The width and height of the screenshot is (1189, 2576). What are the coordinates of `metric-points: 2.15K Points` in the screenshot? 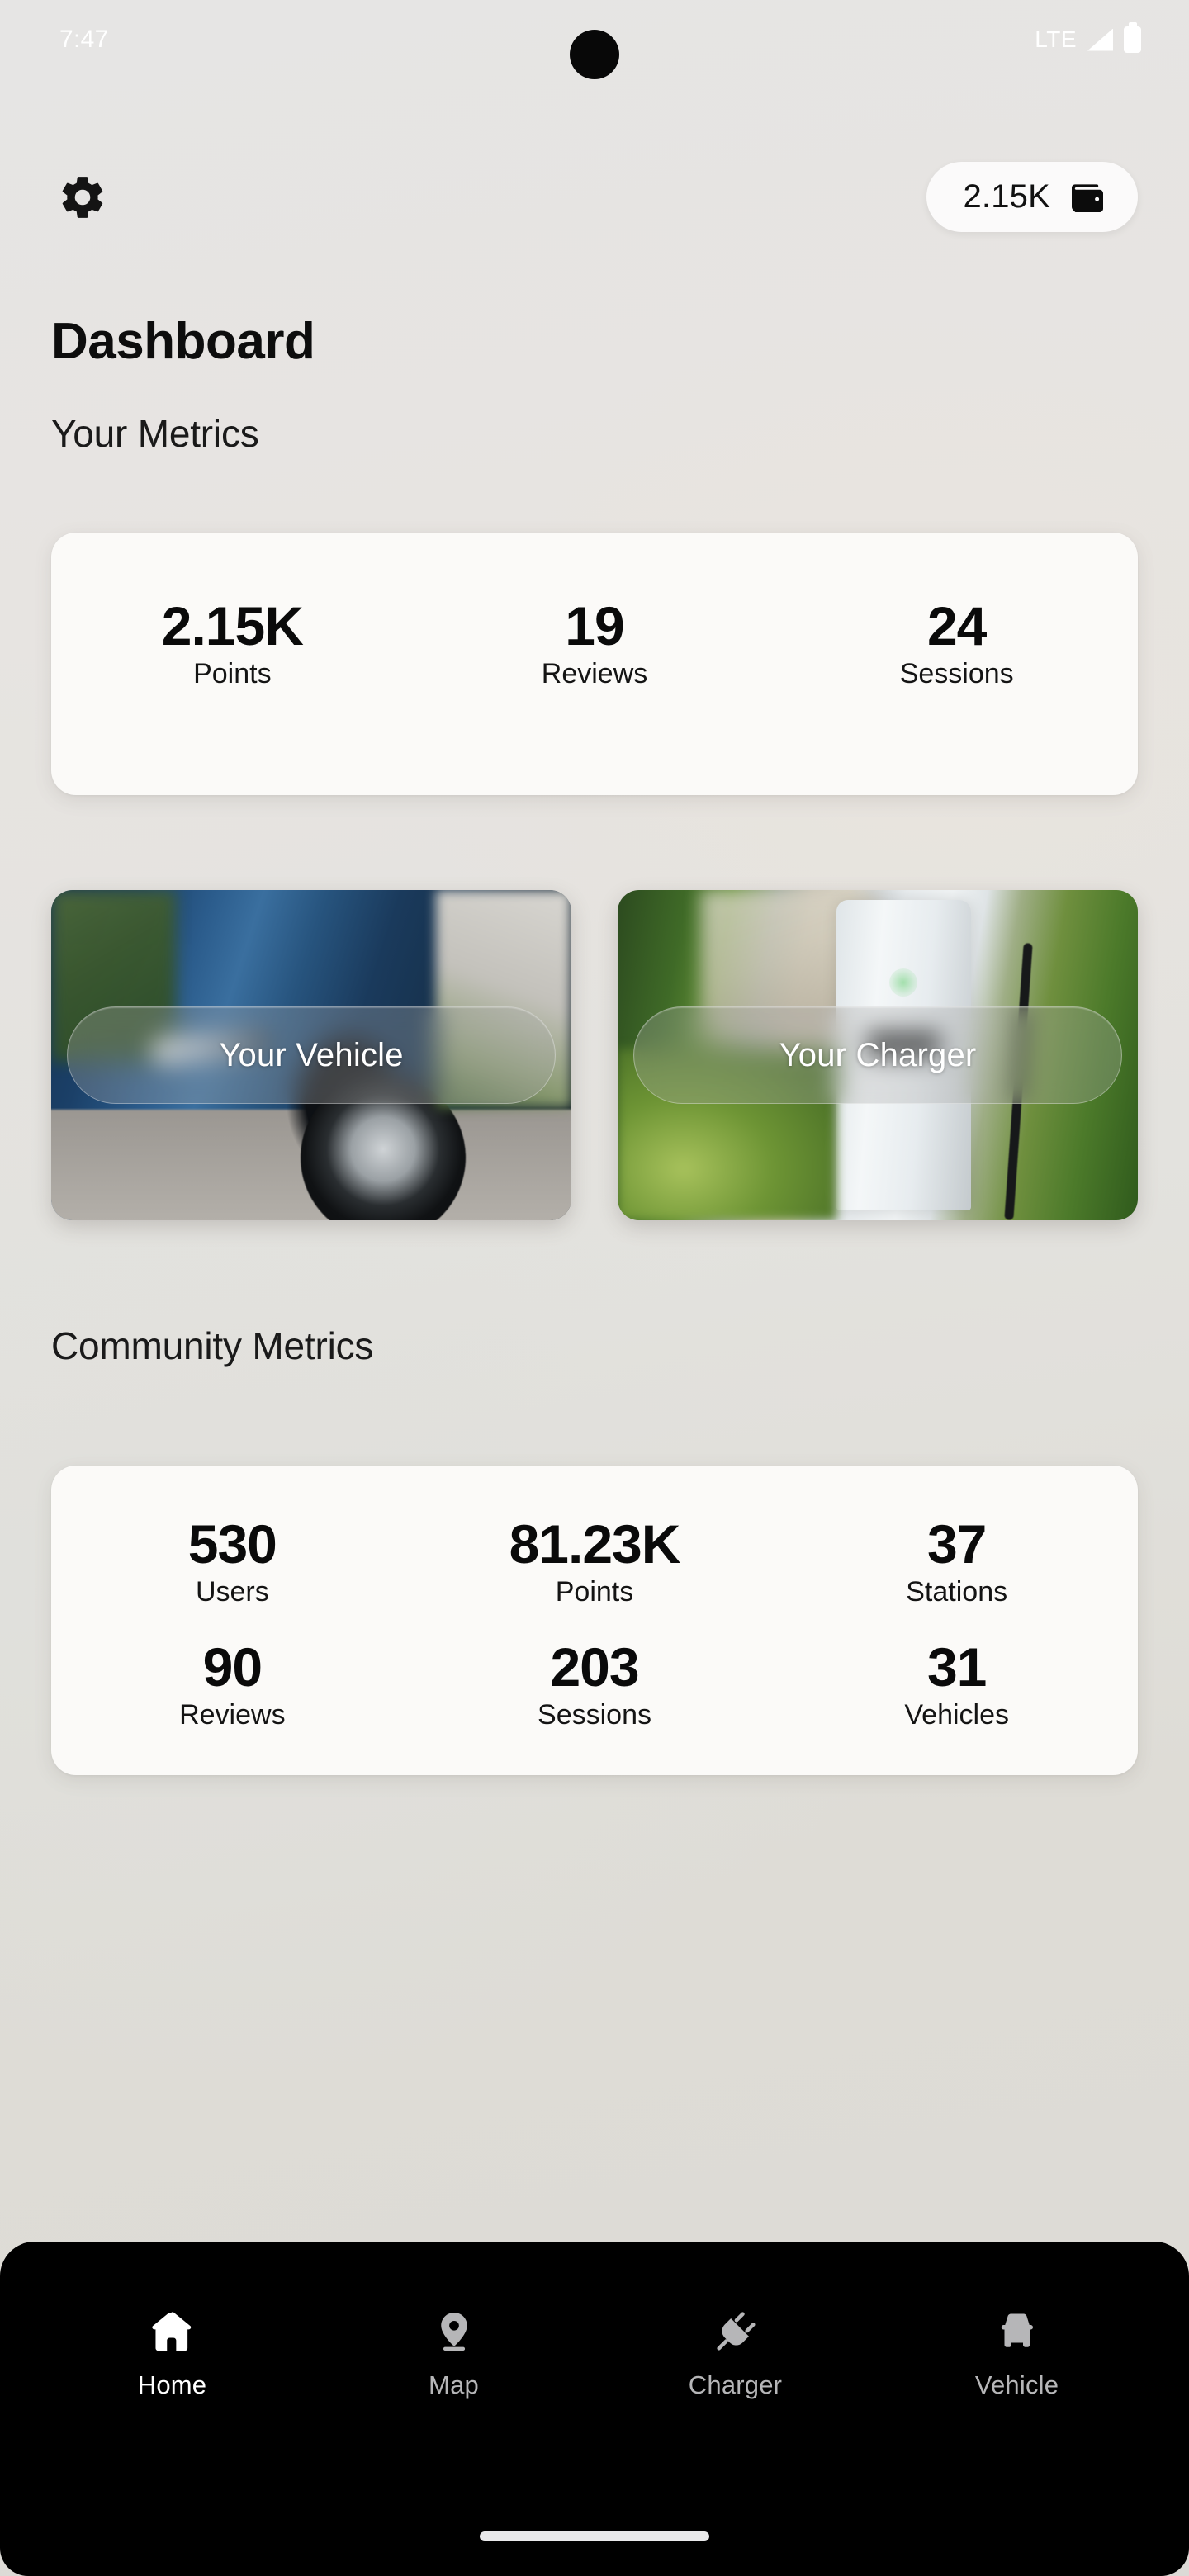 It's located at (232, 644).